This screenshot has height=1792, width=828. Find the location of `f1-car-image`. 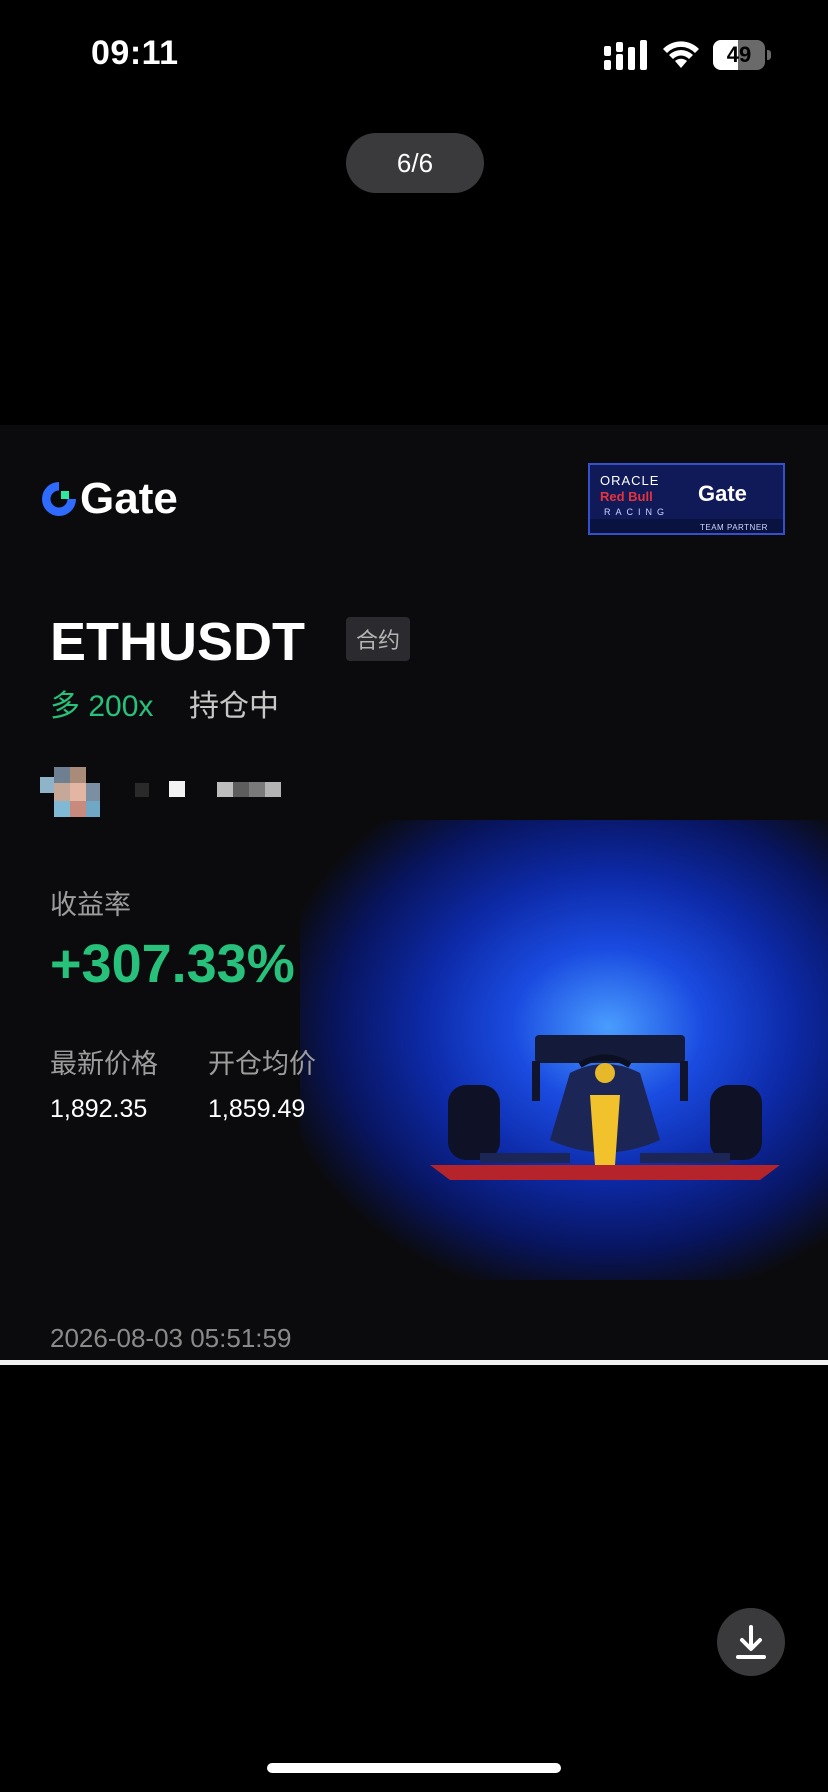

f1-car-image is located at coordinates (605, 1107).